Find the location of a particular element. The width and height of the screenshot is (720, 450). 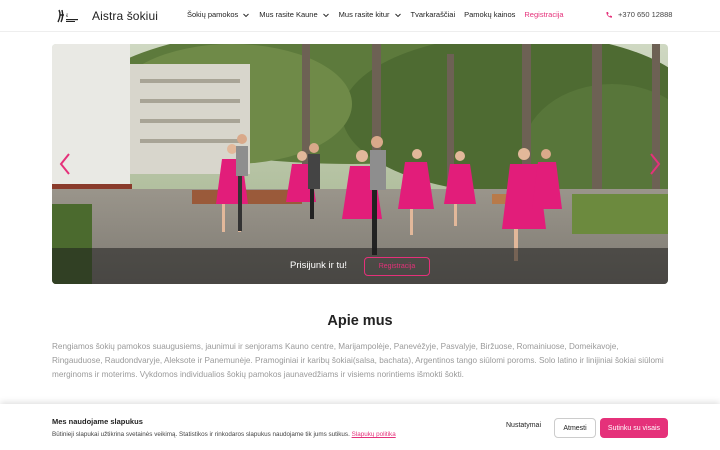

hero-caption-bar: Prisijunk ir tu! Registracija is located at coordinates (360, 266).